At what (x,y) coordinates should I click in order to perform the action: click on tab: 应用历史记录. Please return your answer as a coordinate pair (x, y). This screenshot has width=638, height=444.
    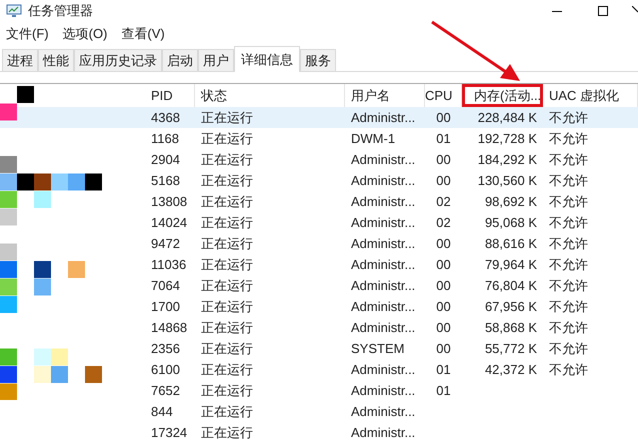
    Looking at the image, I should click on (118, 60).